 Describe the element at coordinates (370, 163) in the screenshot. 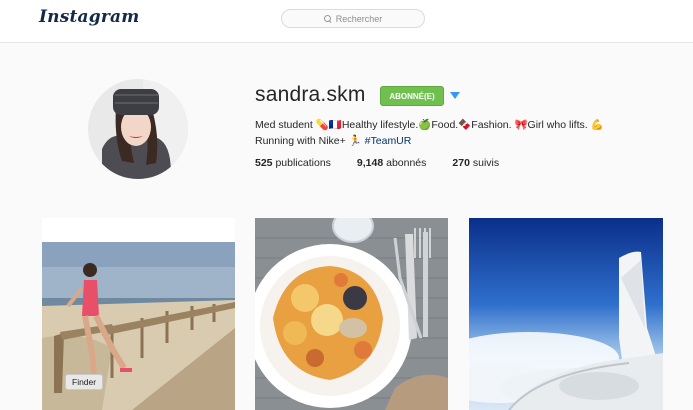

I see `followers-count: 9,148` at that location.